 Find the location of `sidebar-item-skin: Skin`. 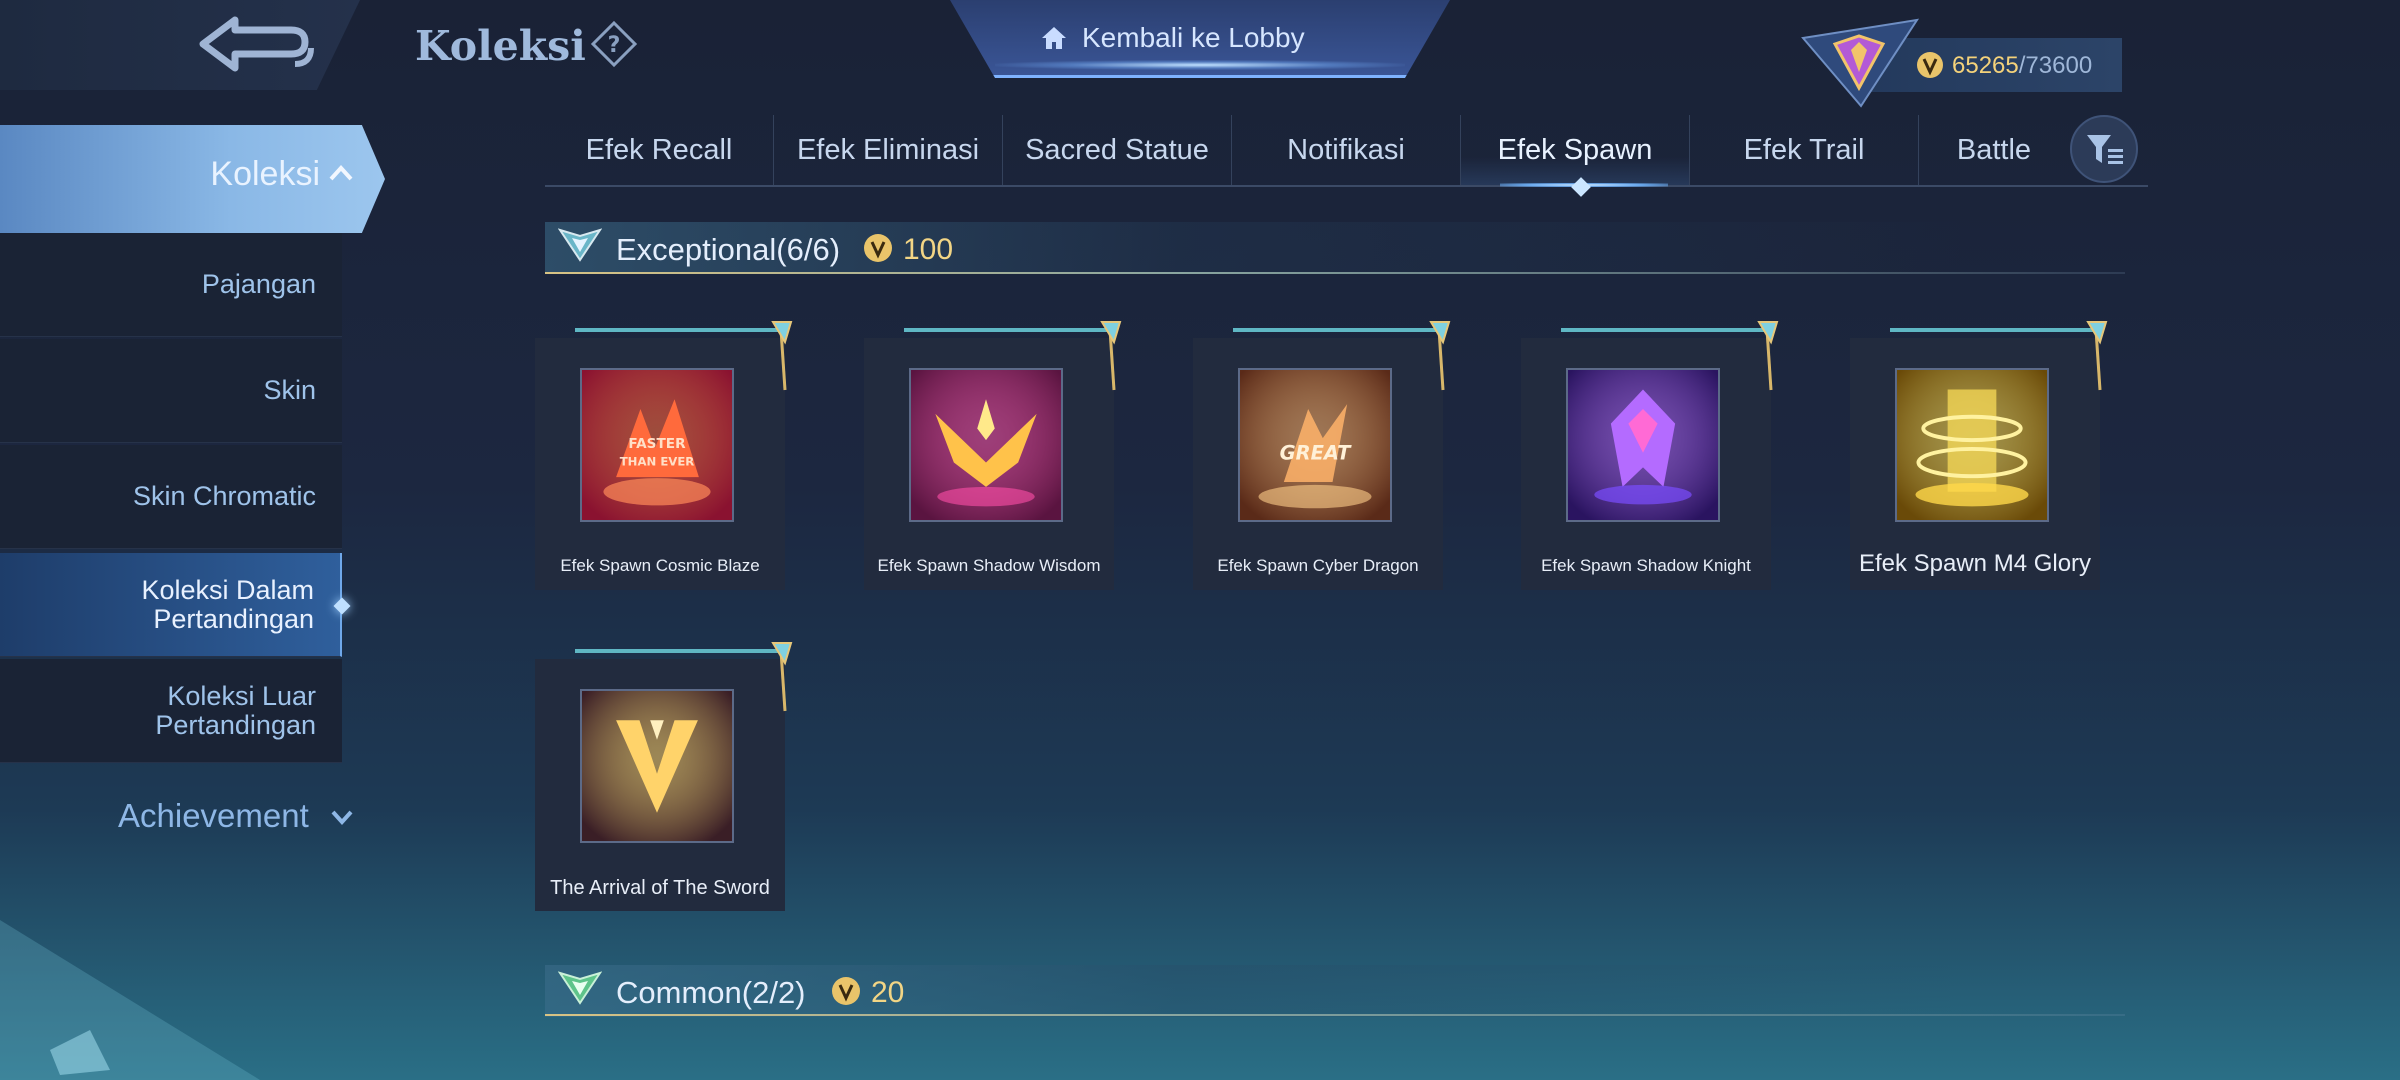

sidebar-item-skin: Skin is located at coordinates (171, 391).